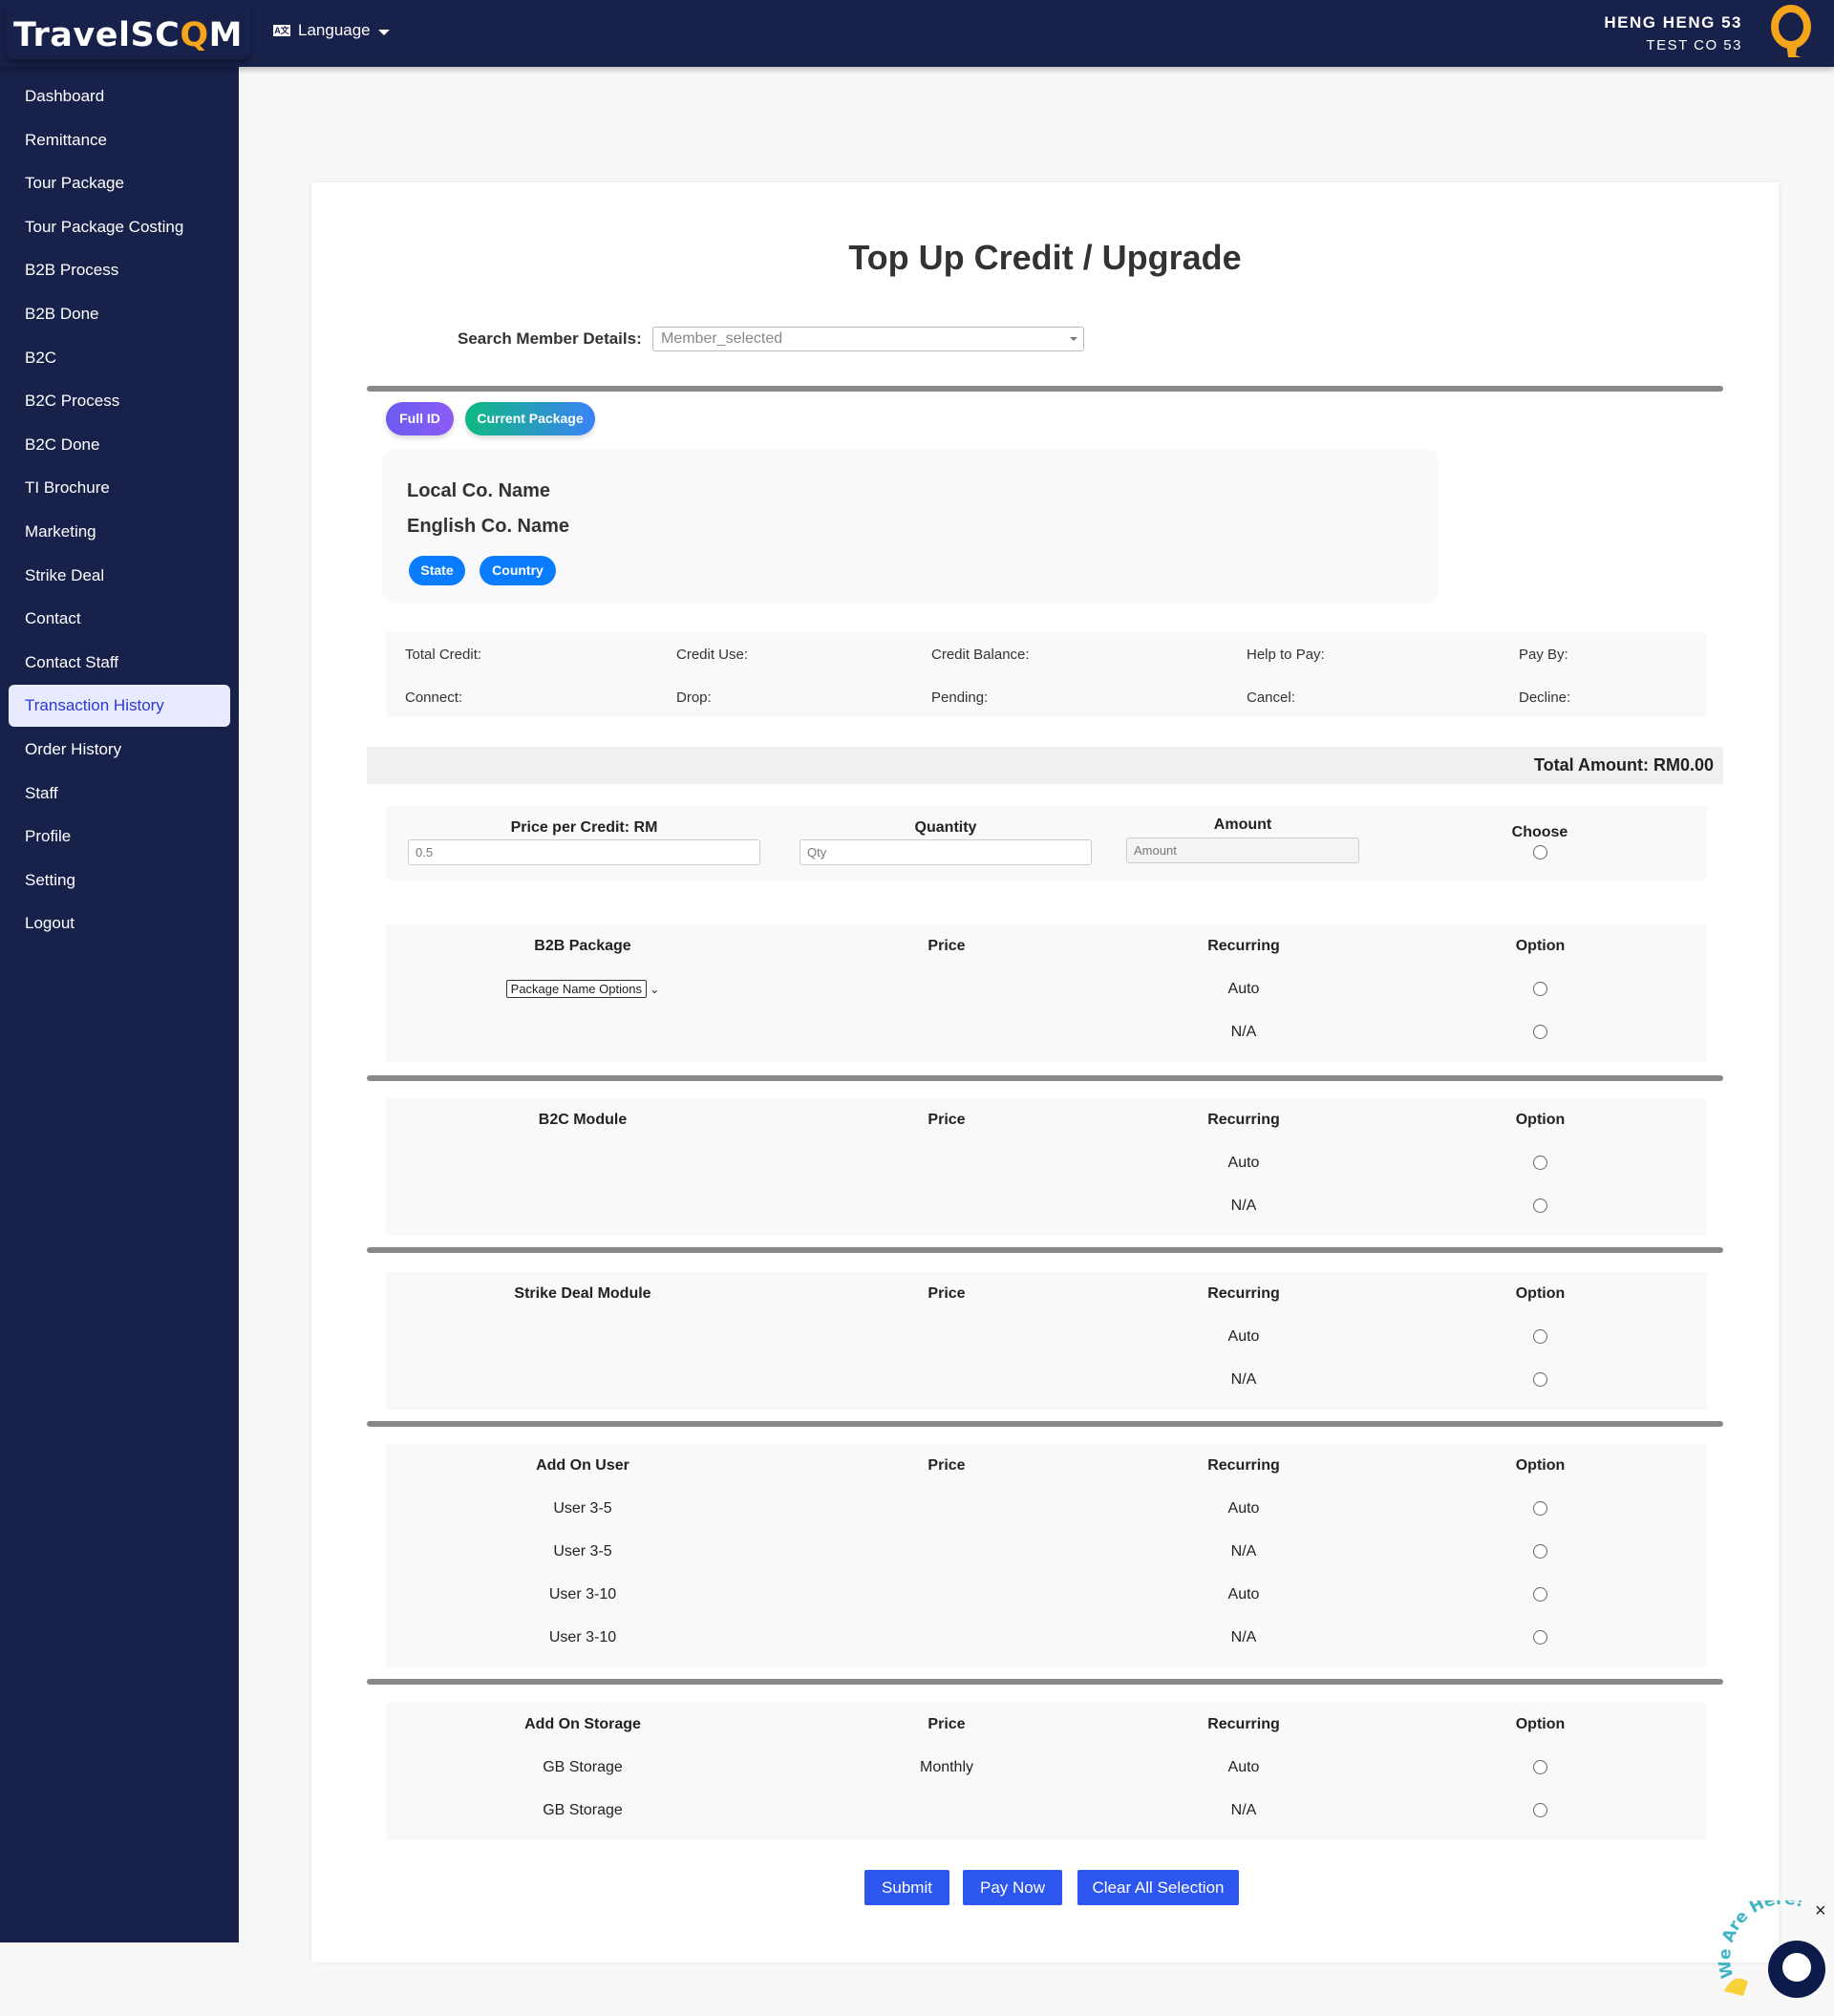  I want to click on sidebar-item-contact-staff: Contact Staff, so click(120, 663).